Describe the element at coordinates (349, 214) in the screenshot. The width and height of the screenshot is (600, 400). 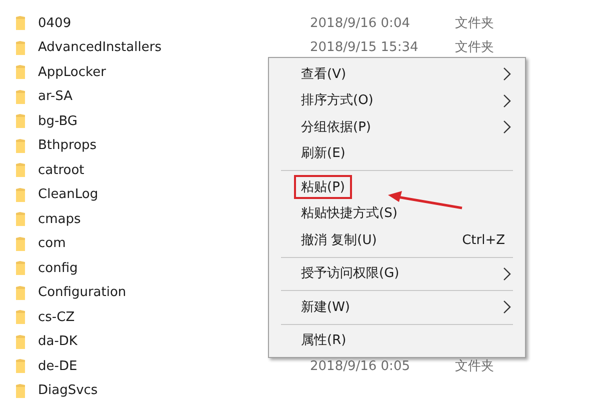
I see `menu-item: 粘贴快捷方式(S)` at that location.